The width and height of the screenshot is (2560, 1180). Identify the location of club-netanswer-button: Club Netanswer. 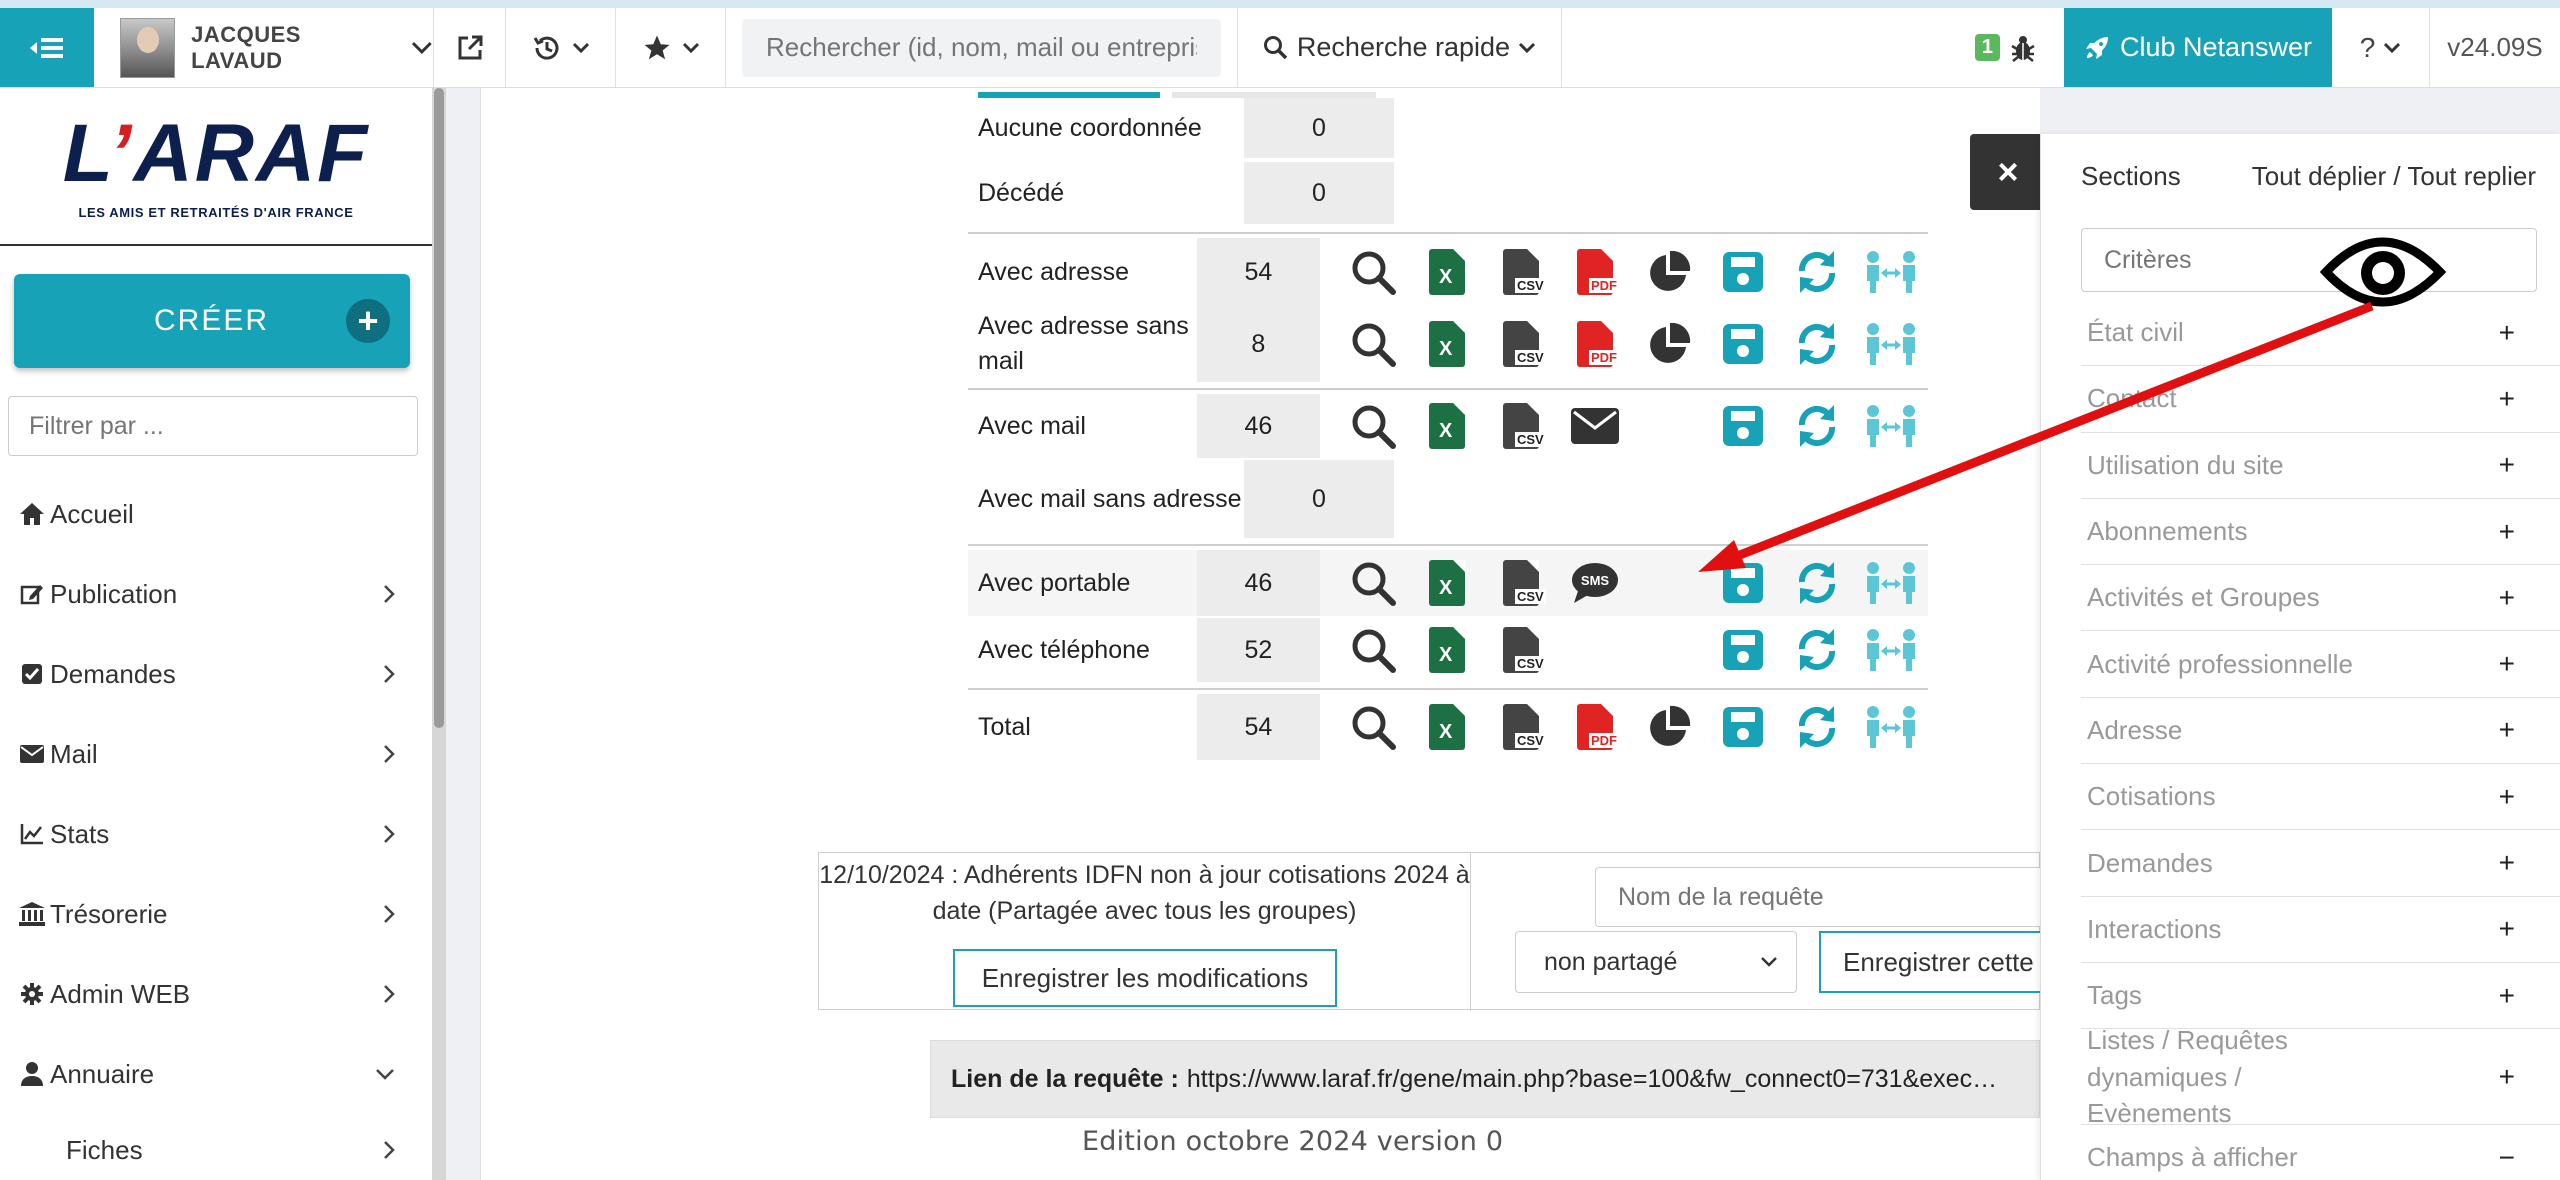
(2198, 47).